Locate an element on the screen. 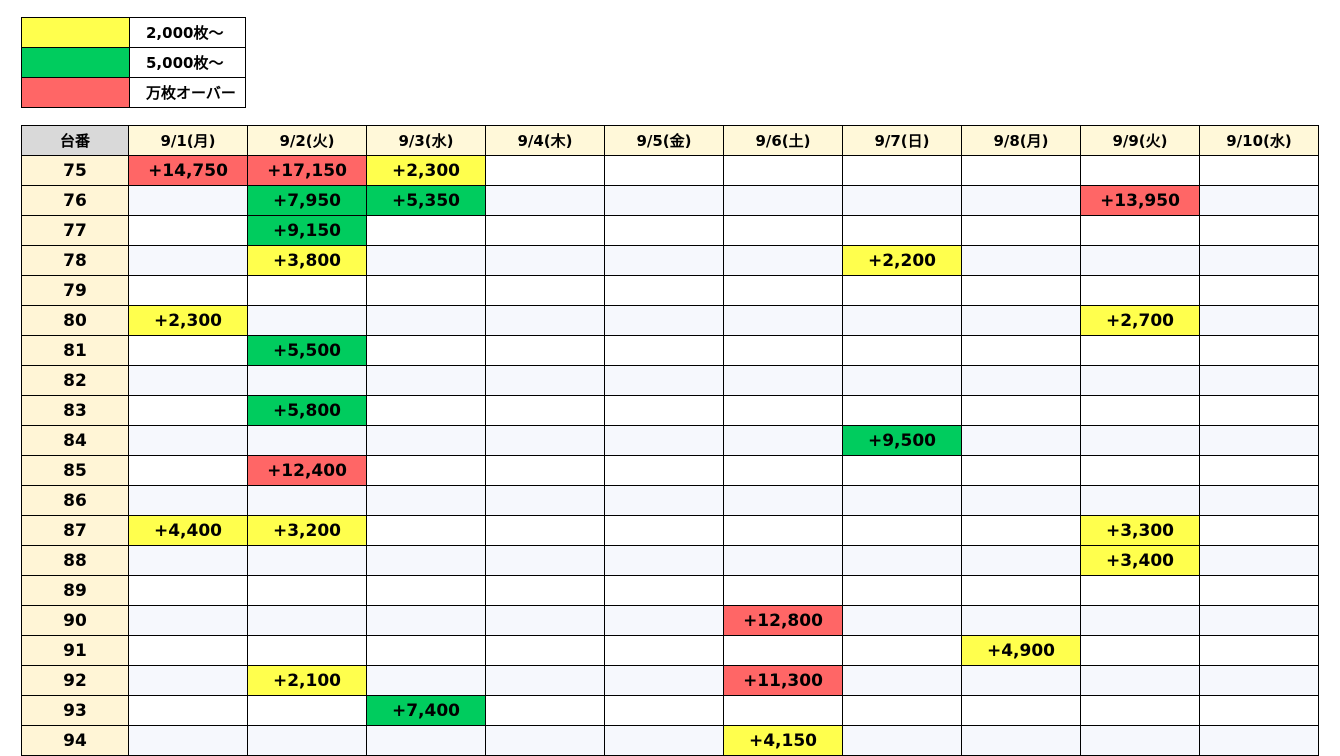  payout-cell: +11,300 is located at coordinates (783, 680).